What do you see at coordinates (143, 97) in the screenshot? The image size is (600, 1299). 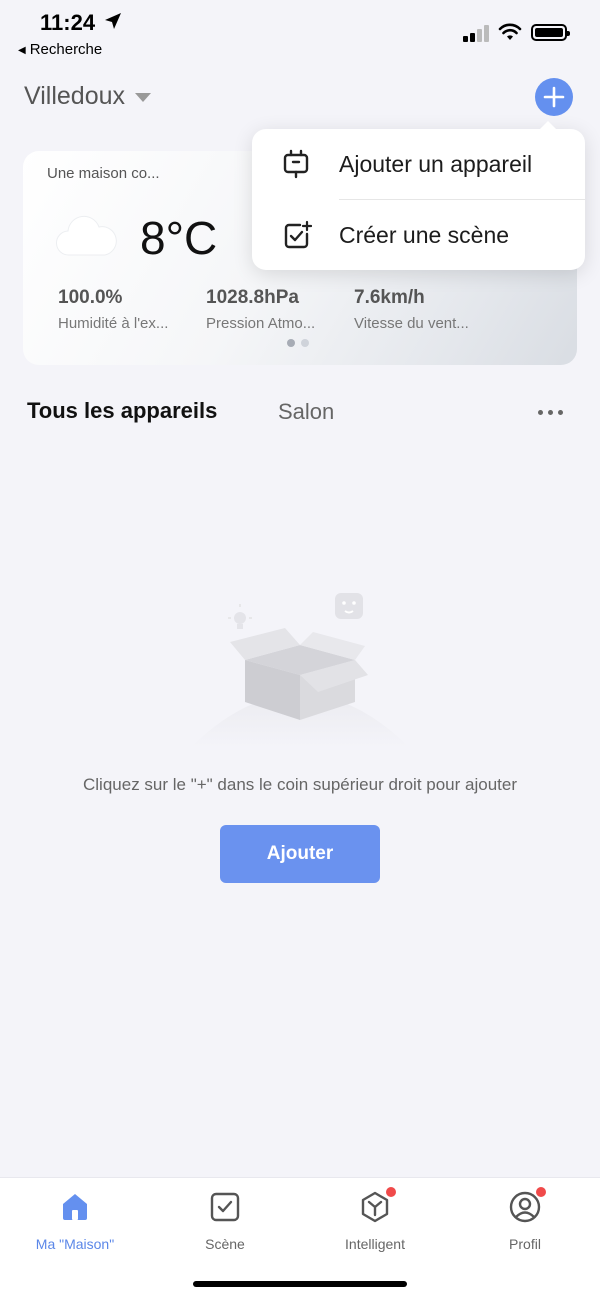 I see `caret-down-icon` at bounding box center [143, 97].